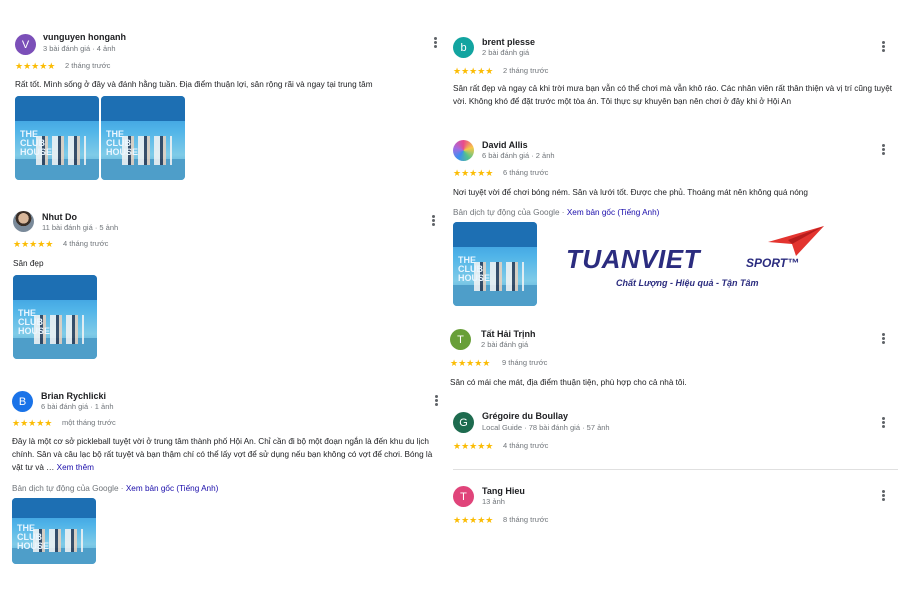 Image resolution: width=900 pixels, height=600 pixels. Describe the element at coordinates (526, 172) in the screenshot. I see `review-time: 6 tháng trước` at that location.